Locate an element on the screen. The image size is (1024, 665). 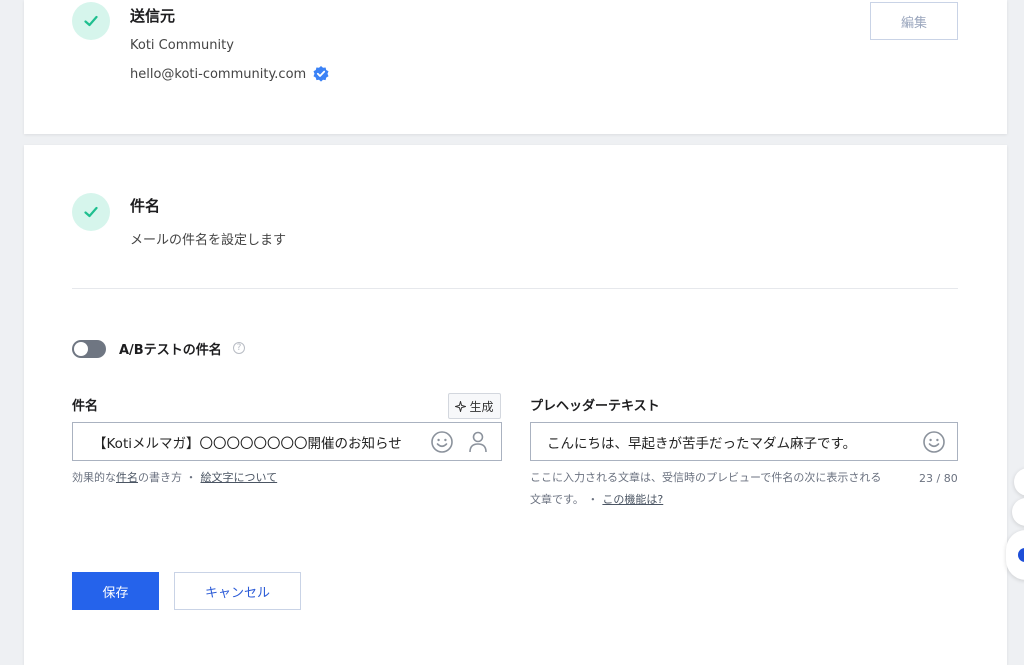
preheader-hint-line2-row: 文章です。 ・この機能は? is located at coordinates (720, 500).